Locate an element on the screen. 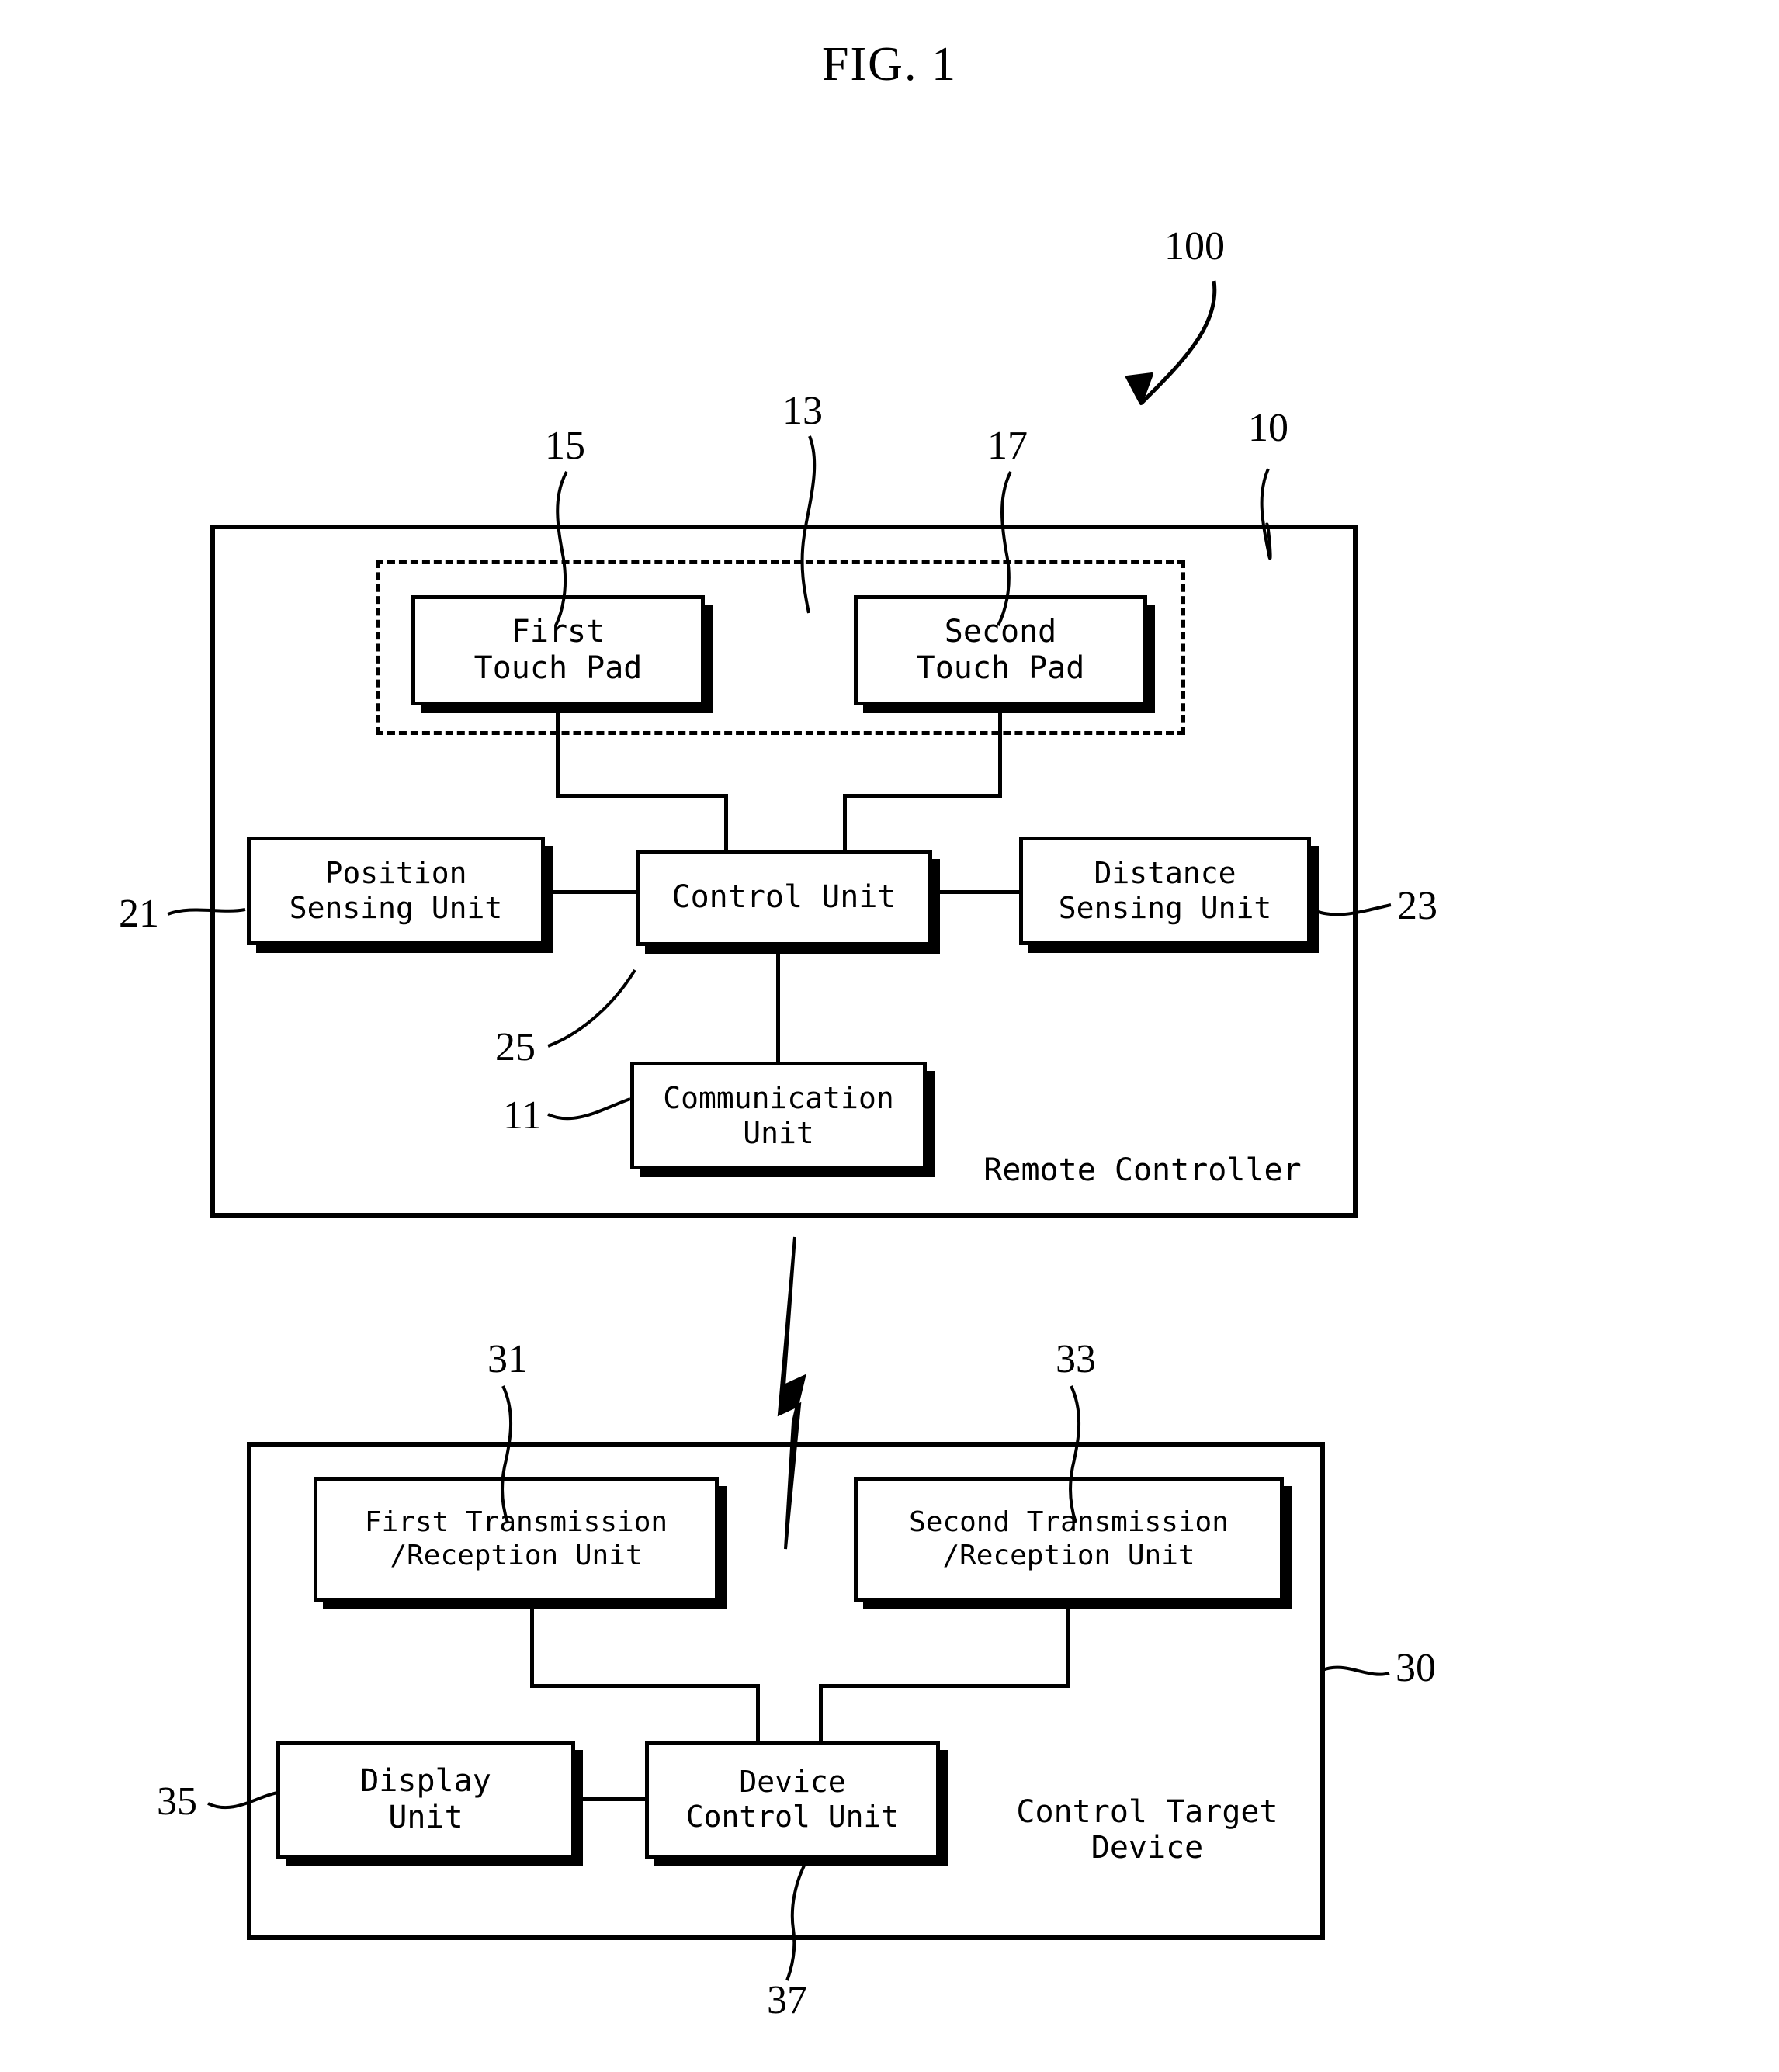  communication-unit-block: Communication Unit is located at coordinates (778, 1115).